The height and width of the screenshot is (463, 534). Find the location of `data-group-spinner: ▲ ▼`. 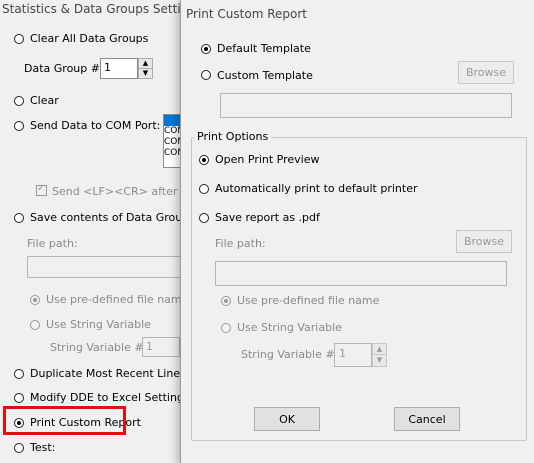

data-group-spinner: ▲ ▼ is located at coordinates (145, 68).